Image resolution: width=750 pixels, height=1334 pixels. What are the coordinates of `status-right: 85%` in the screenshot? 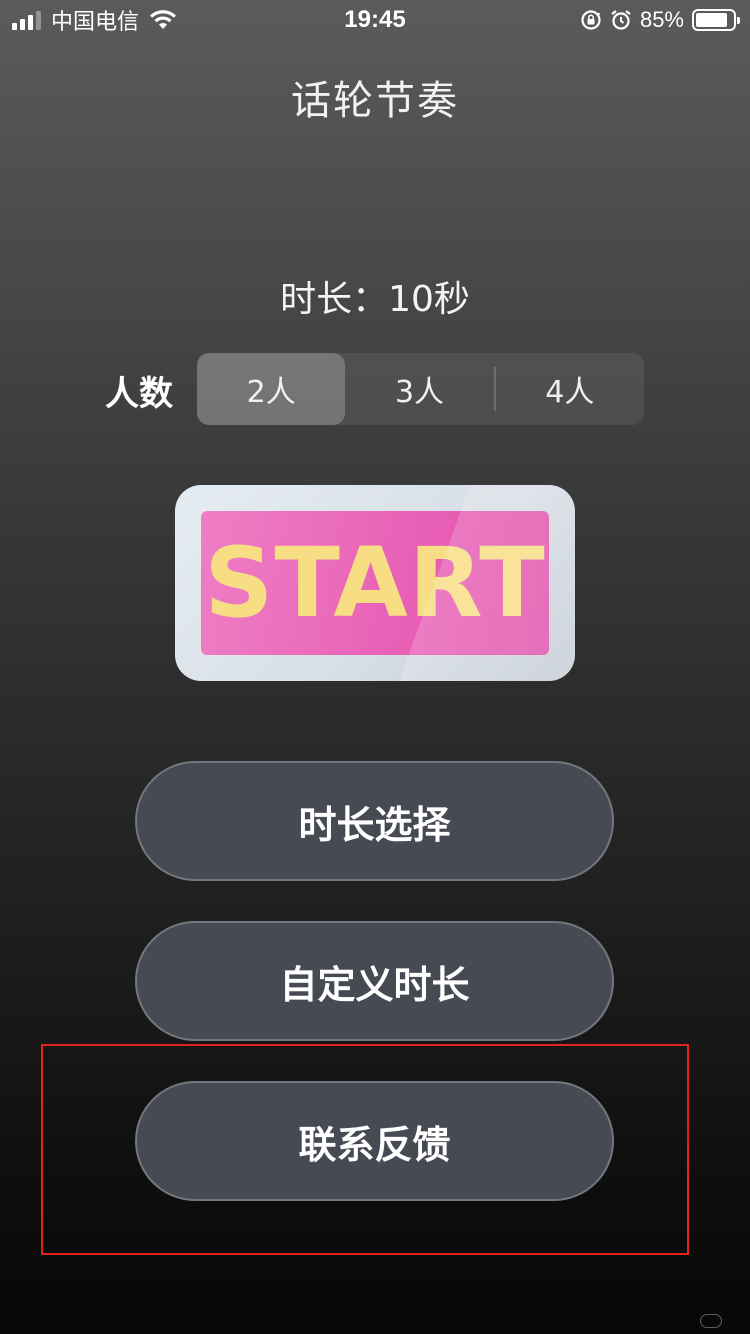 It's located at (660, 20).